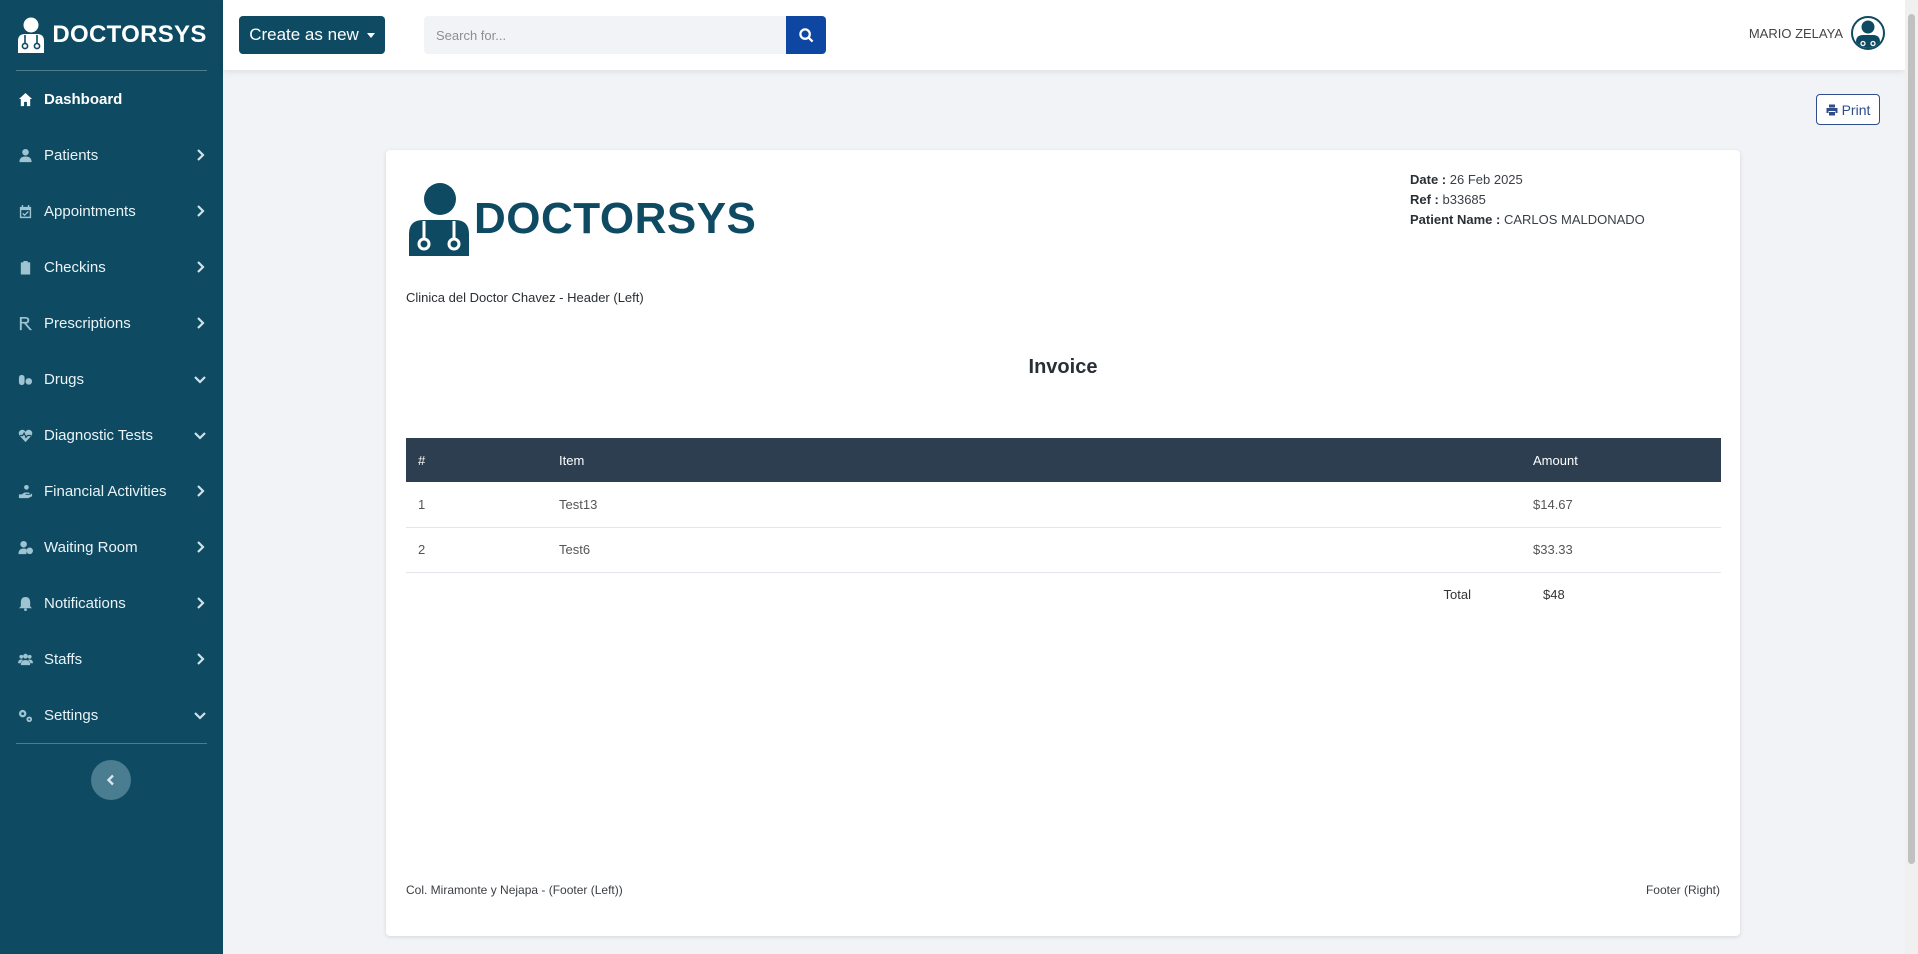 The height and width of the screenshot is (954, 1918). I want to click on row-amount: $14.67, so click(1621, 505).